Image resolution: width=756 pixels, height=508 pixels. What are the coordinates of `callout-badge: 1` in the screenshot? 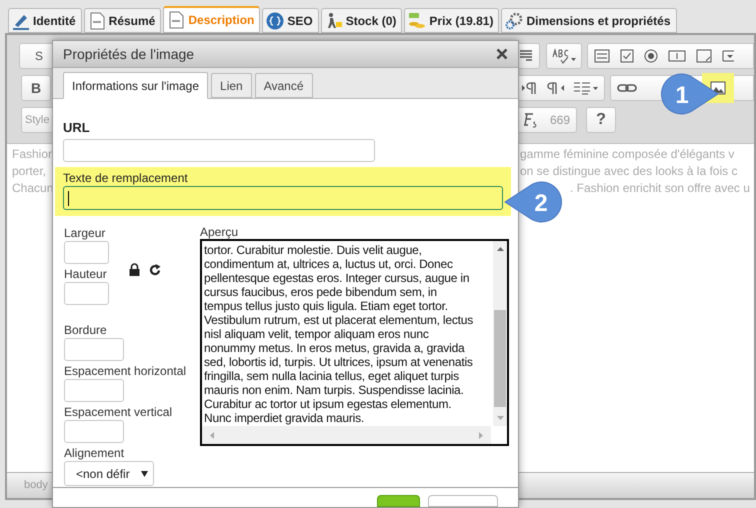 It's located at (690, 94).